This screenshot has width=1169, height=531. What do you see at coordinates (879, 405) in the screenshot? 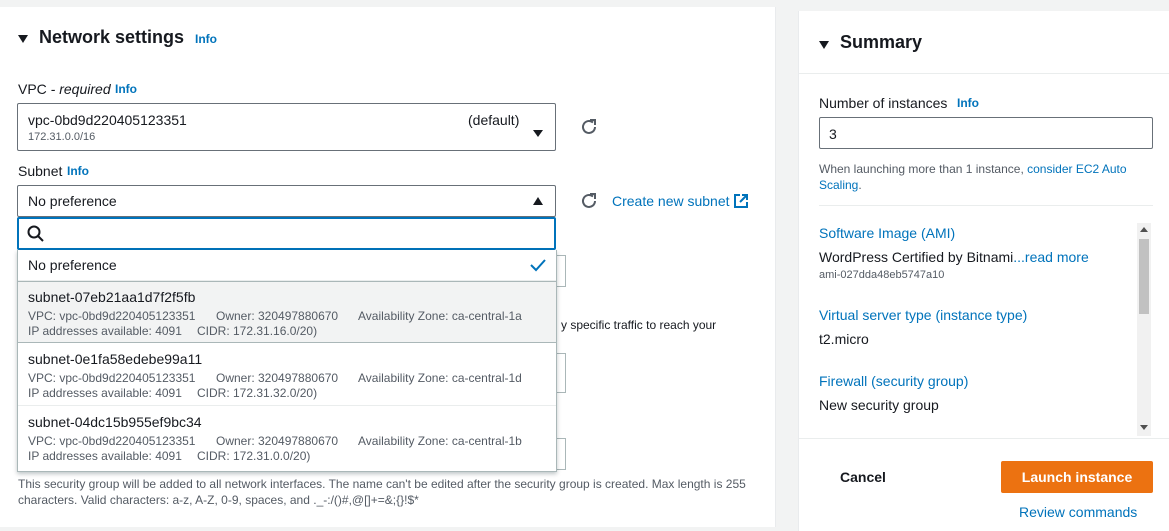
I see `firewall-value: New security group` at bounding box center [879, 405].